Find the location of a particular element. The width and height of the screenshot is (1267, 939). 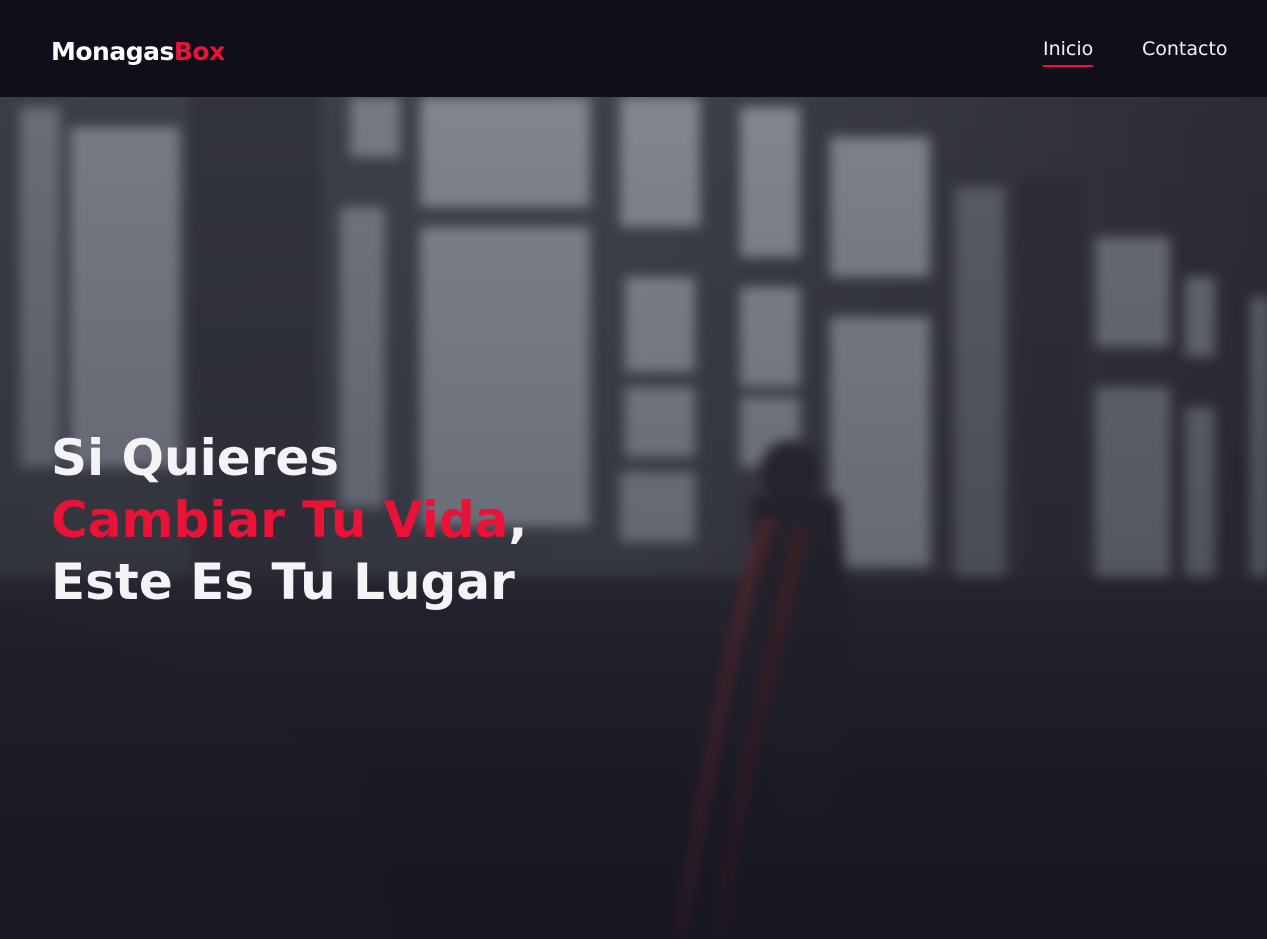

headline-comma: , is located at coordinates (518, 520).